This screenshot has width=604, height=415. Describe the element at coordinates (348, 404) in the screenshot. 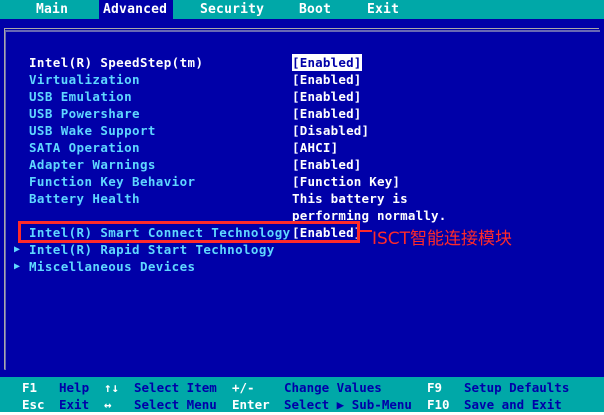

I see `key-enter-desc: Select ▶ Sub-Menu` at that location.